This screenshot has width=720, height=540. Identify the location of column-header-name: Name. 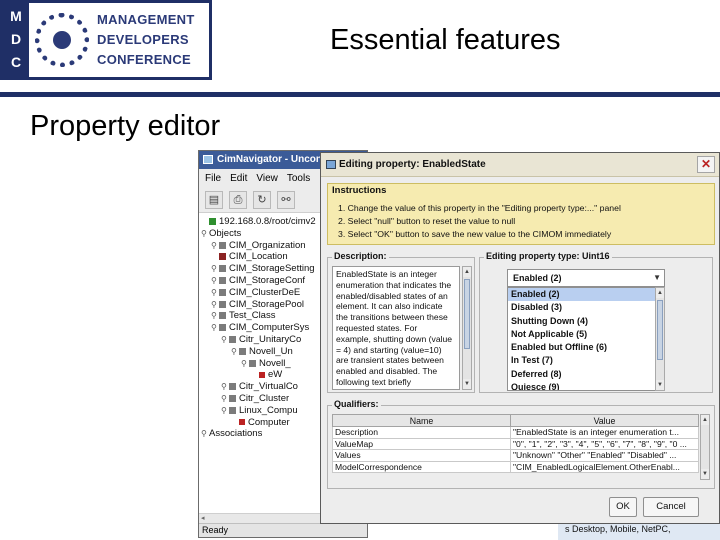
(421, 420).